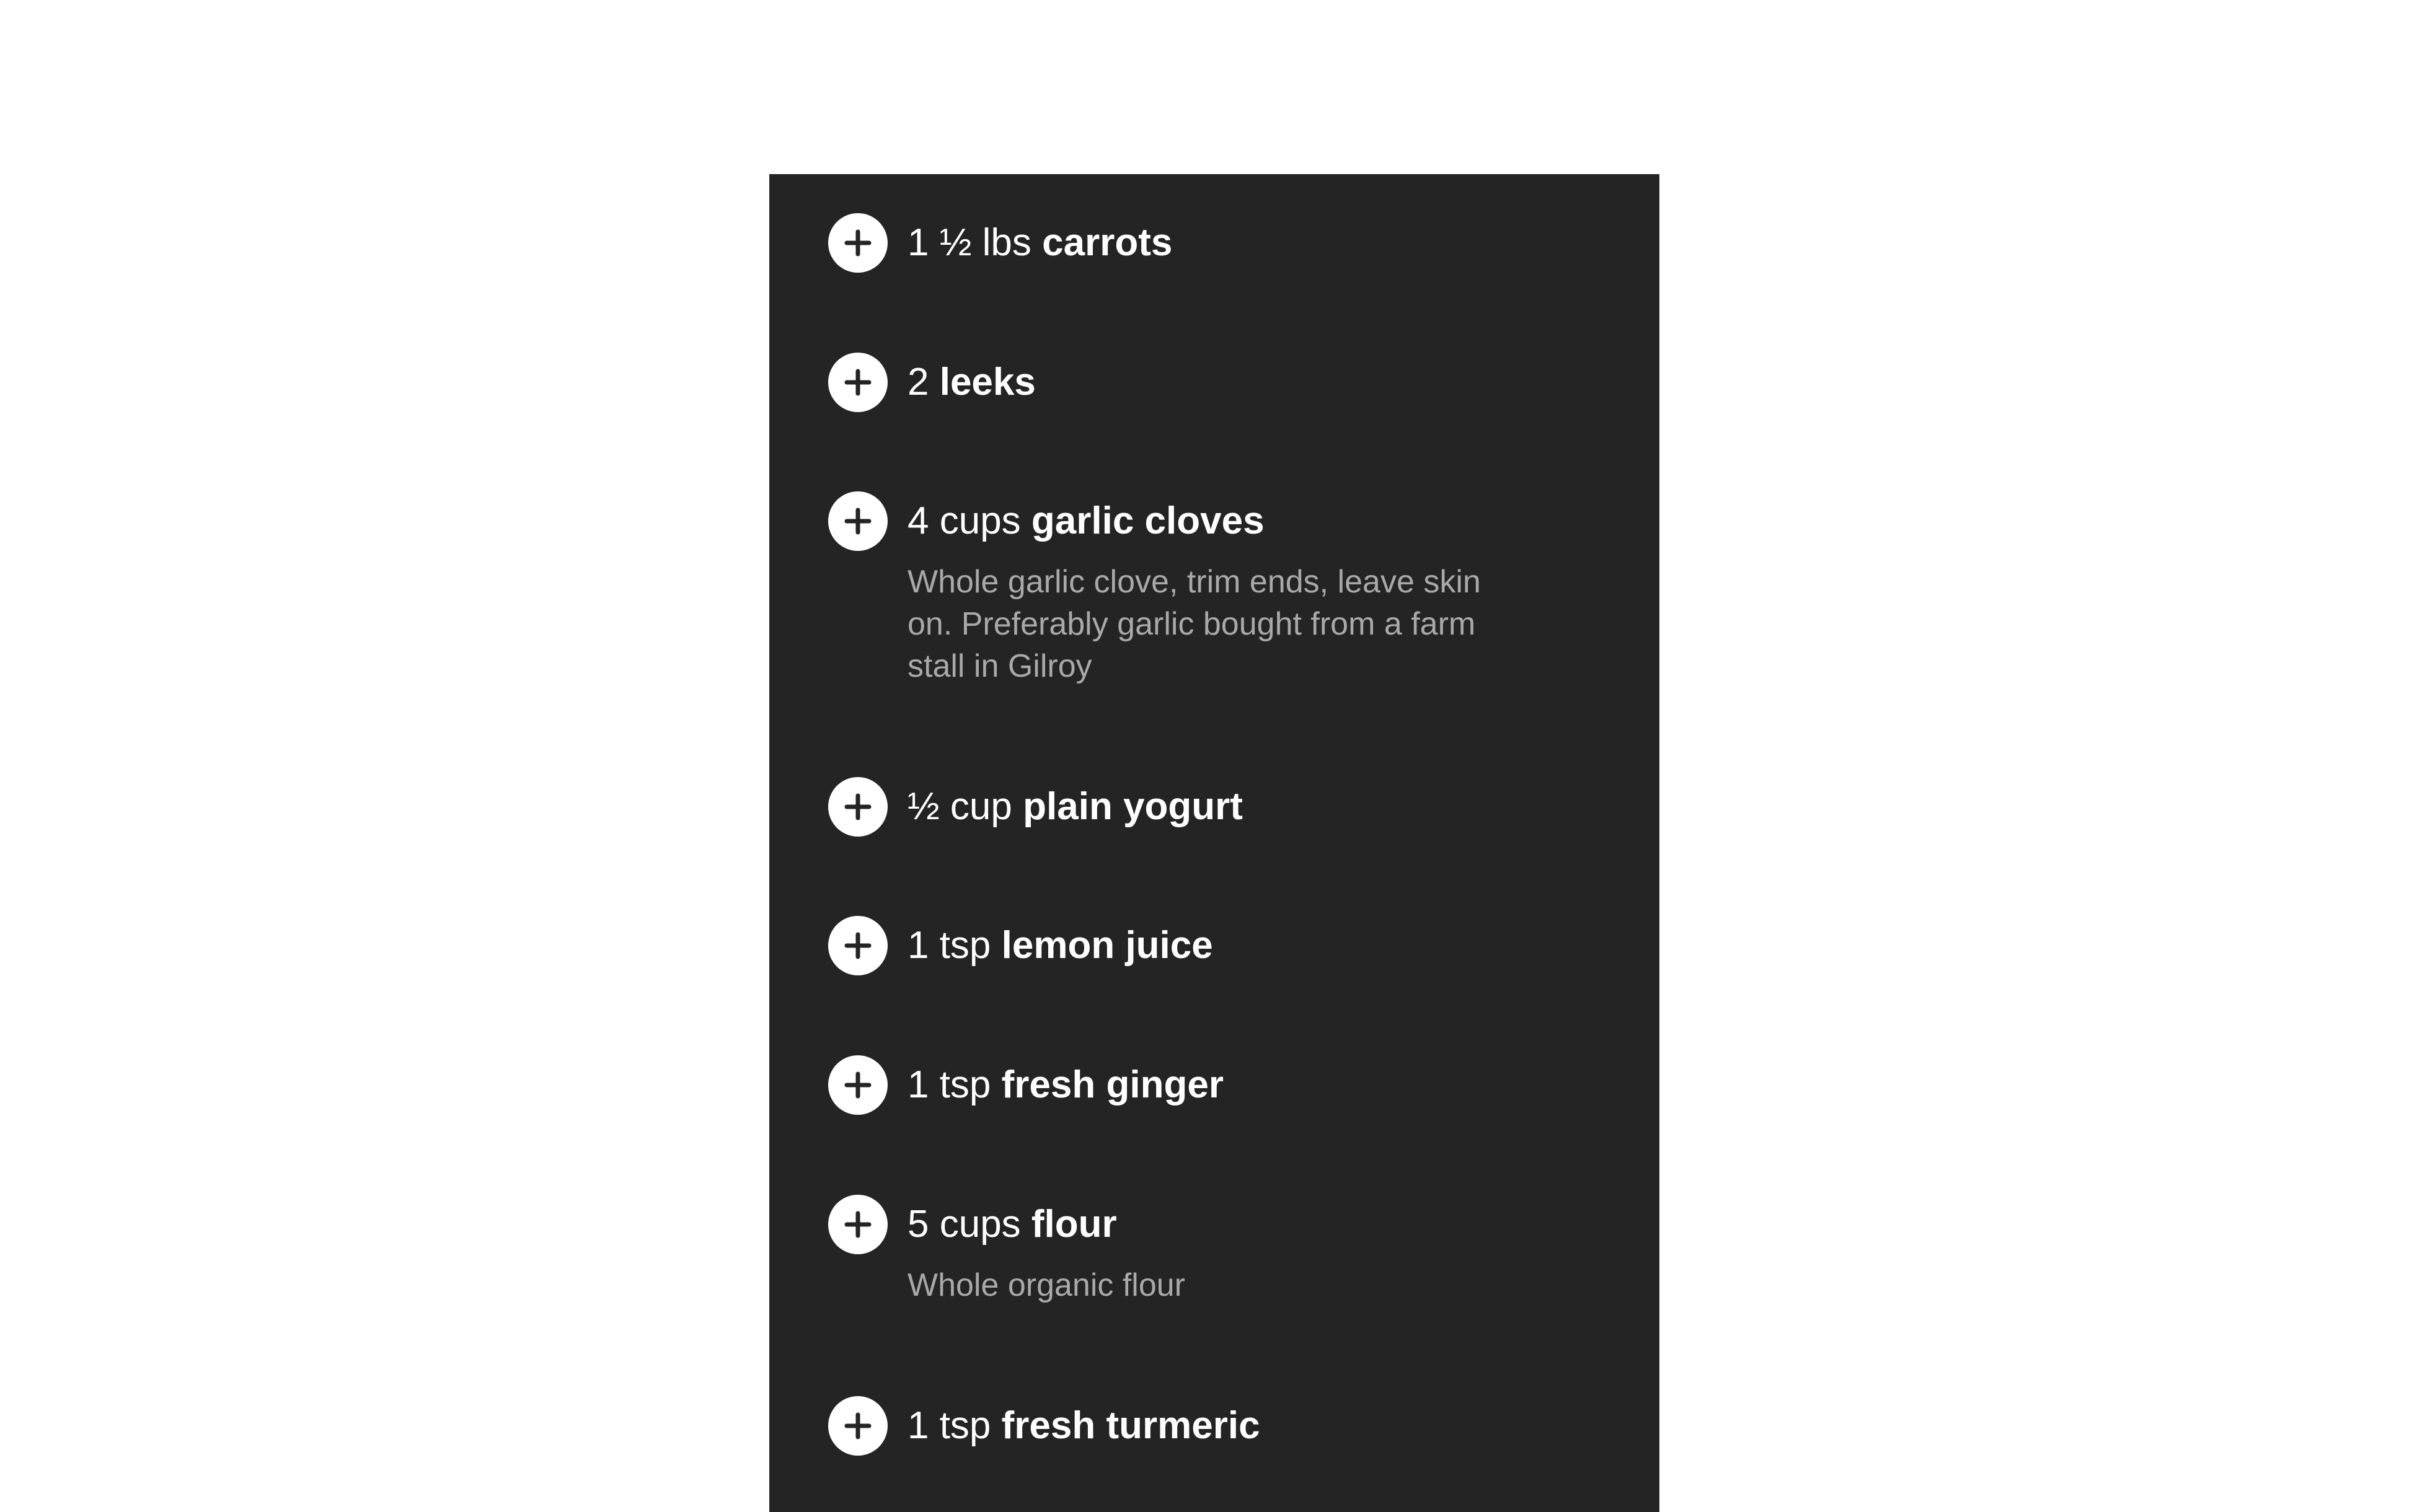 This screenshot has height=1512, width=2420. What do you see at coordinates (1148, 520) in the screenshot?
I see `ingredient-name: garlic cloves` at bounding box center [1148, 520].